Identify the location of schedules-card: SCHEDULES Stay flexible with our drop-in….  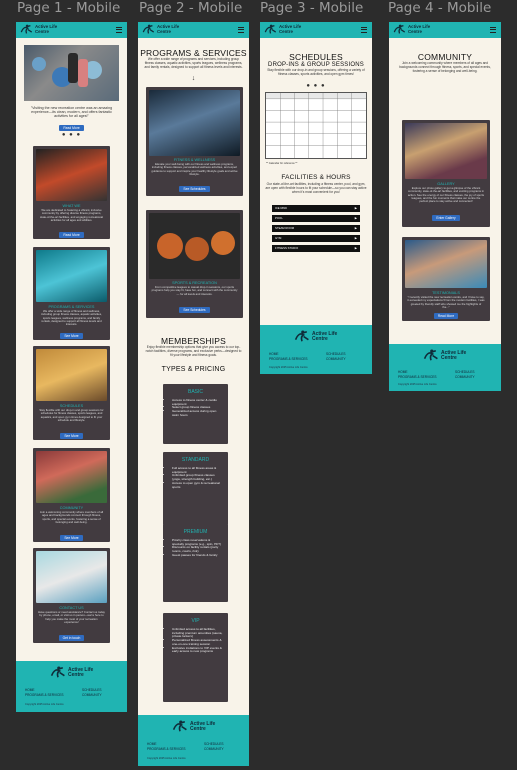
(71, 393).